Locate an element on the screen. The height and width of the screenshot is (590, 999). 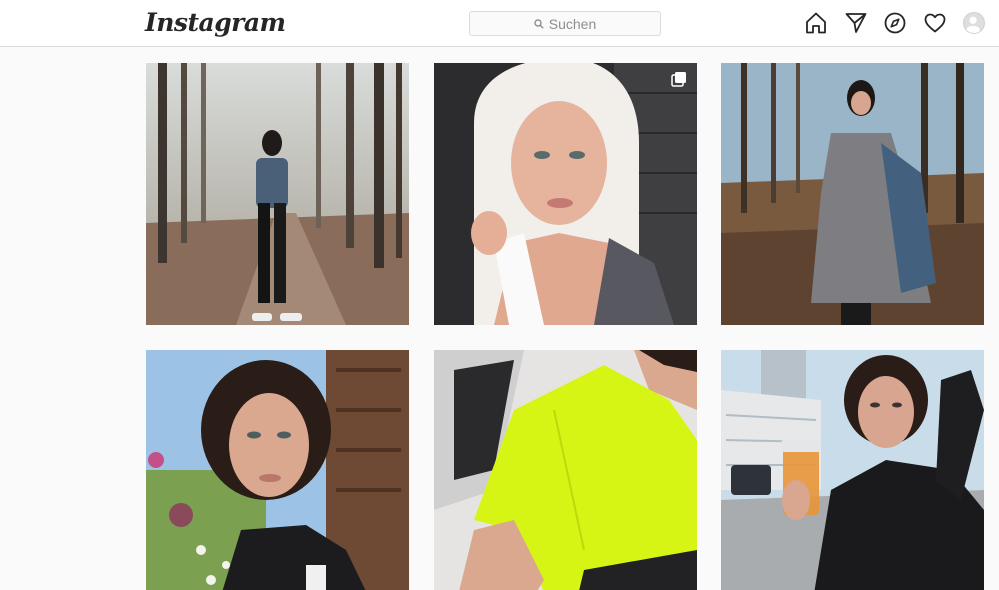
instagram-logo: Instagram is located at coordinates (215, 23).